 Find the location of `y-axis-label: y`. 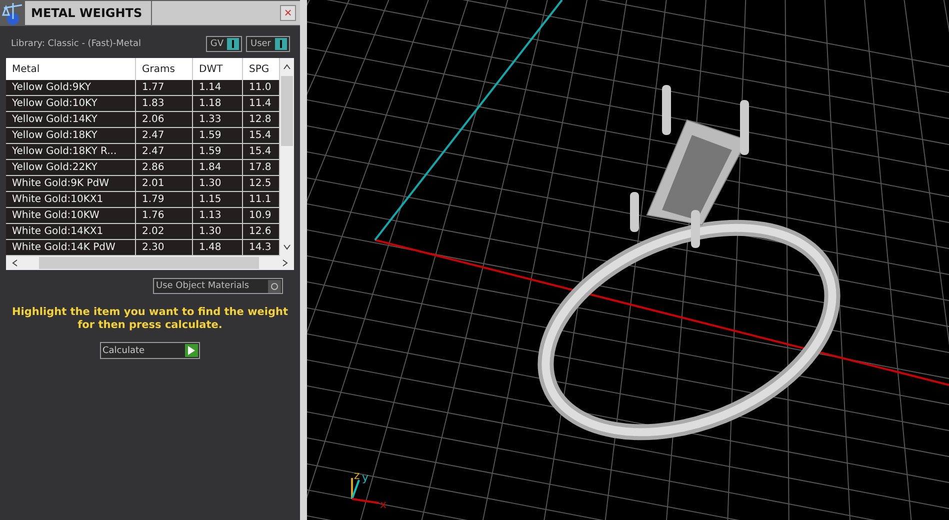

y-axis-label: y is located at coordinates (365, 477).